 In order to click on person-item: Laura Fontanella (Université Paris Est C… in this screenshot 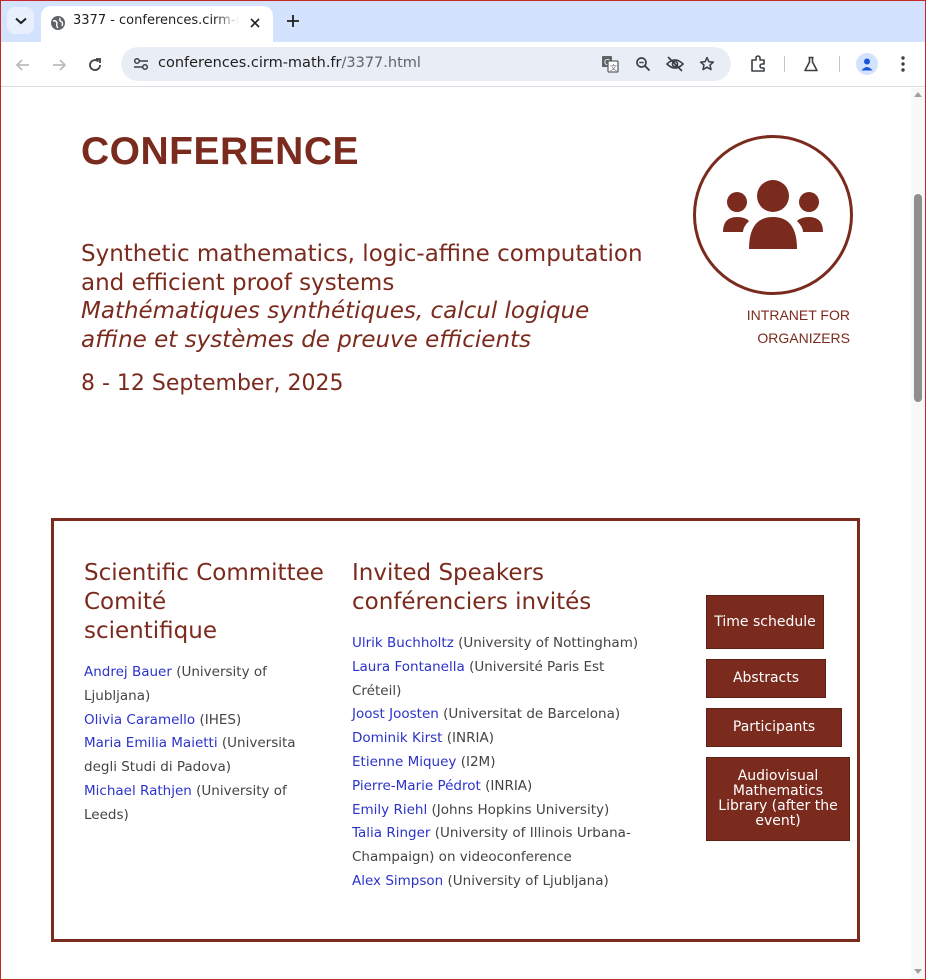, I will do `click(496, 680)`.